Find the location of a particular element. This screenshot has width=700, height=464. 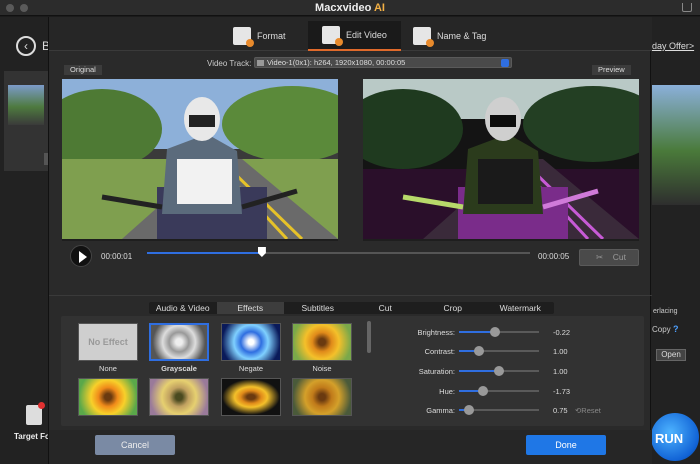

background-video-thumbnail is located at coordinates (26, 121).